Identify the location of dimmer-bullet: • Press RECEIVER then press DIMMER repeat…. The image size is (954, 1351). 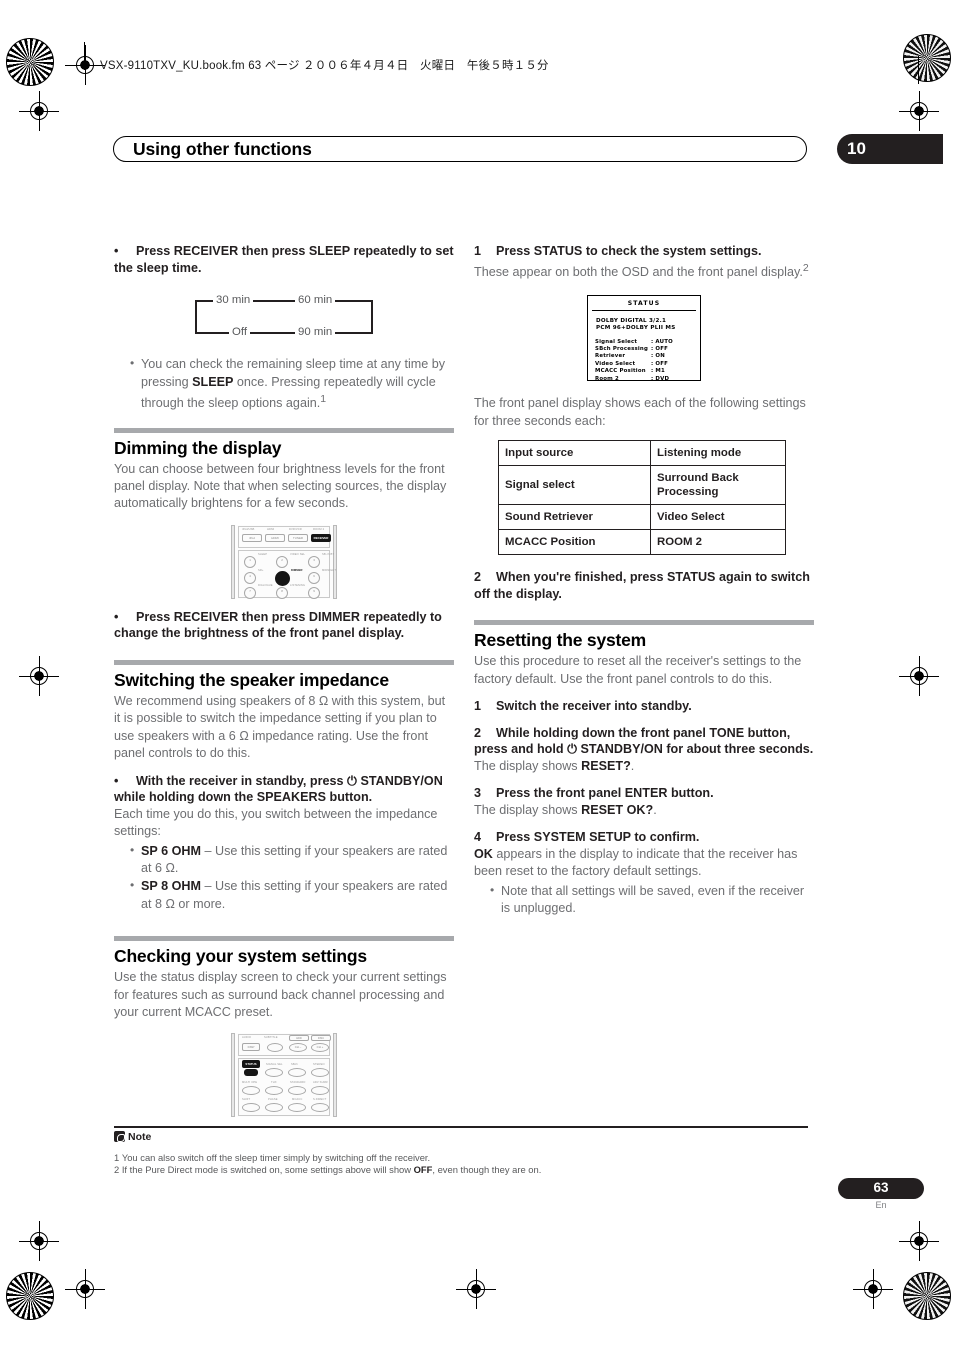
(284, 625).